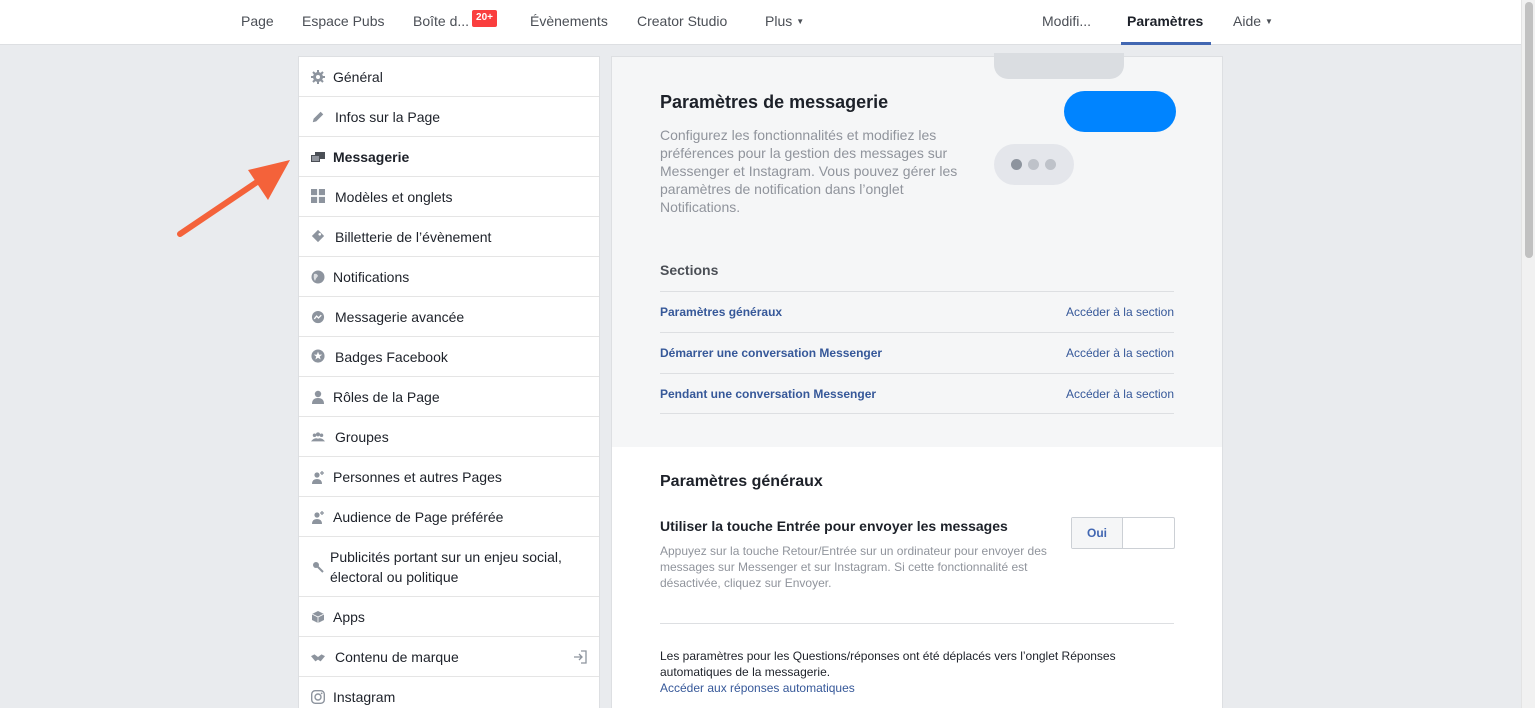 The height and width of the screenshot is (708, 1535). Describe the element at coordinates (318, 317) in the screenshot. I see `messenger-icon` at that location.